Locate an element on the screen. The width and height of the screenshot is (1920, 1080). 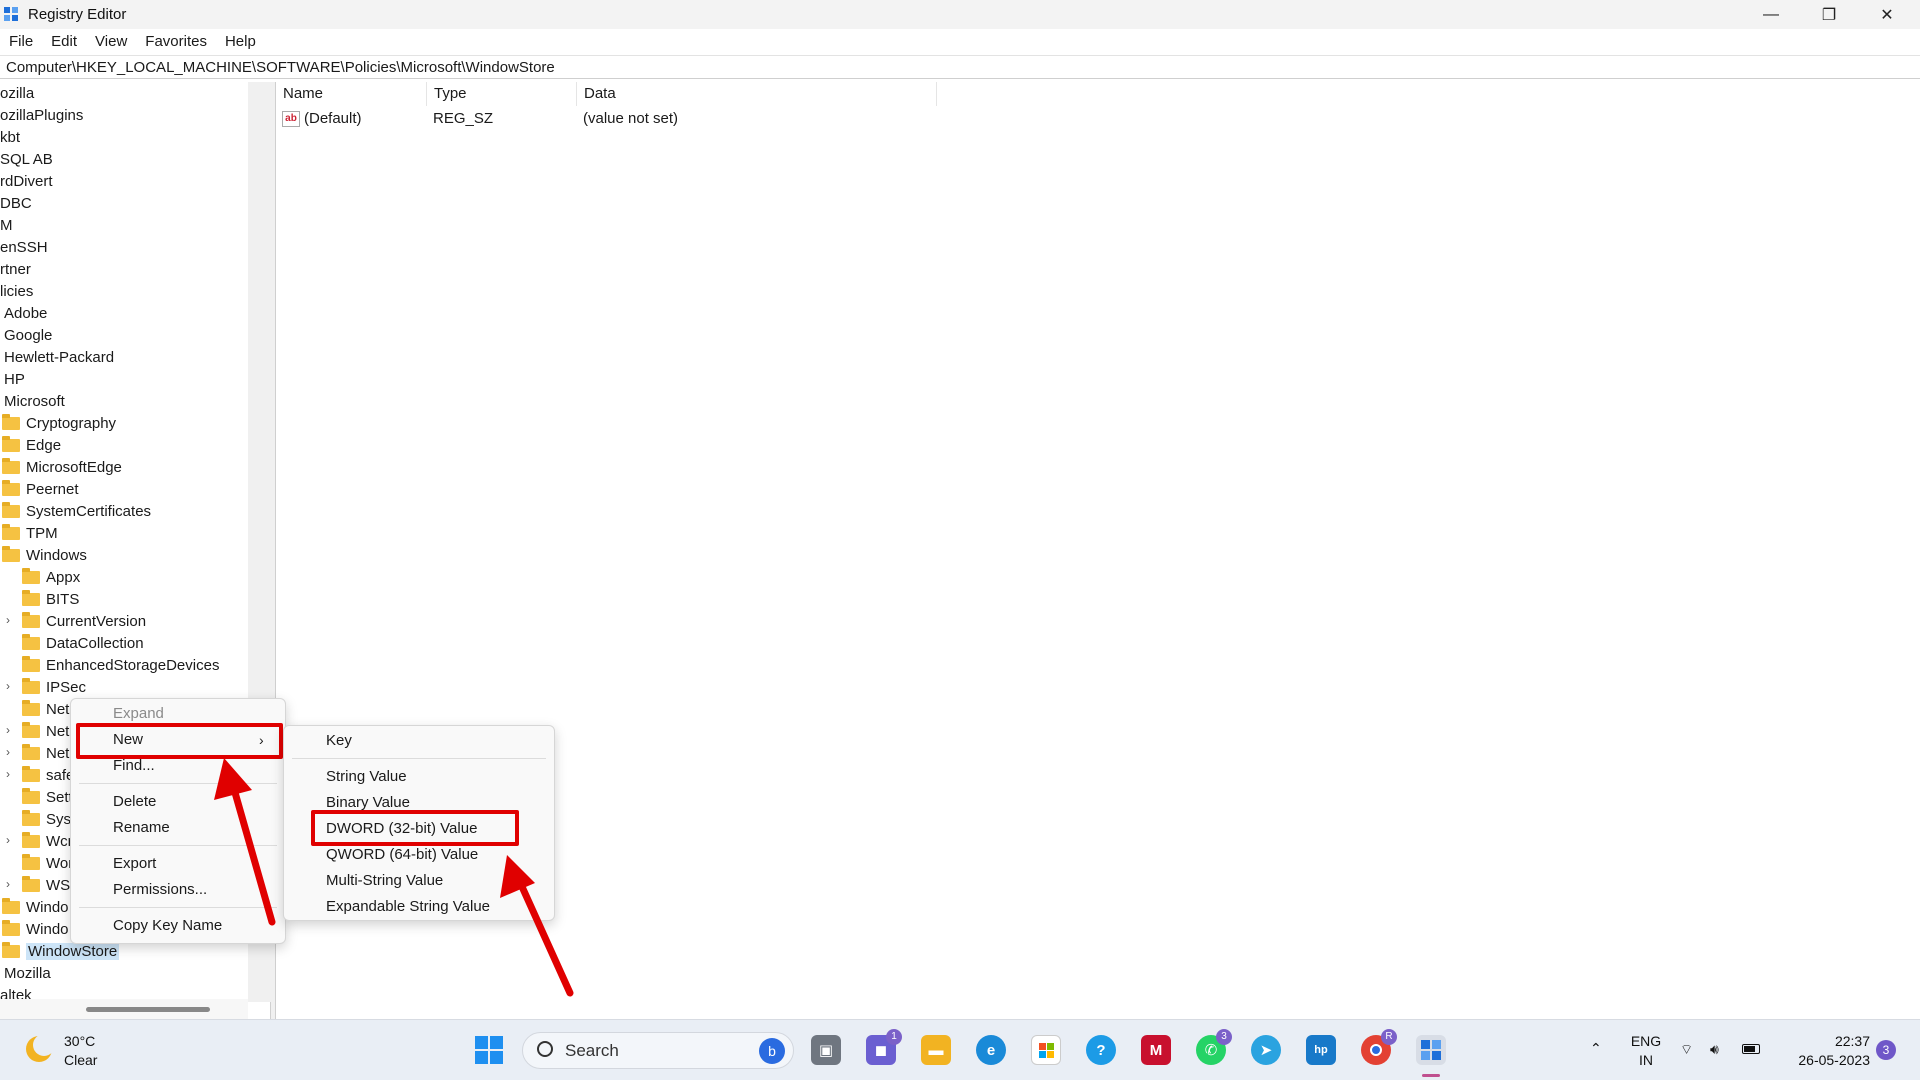
menu-file: File is located at coordinates (21, 41).